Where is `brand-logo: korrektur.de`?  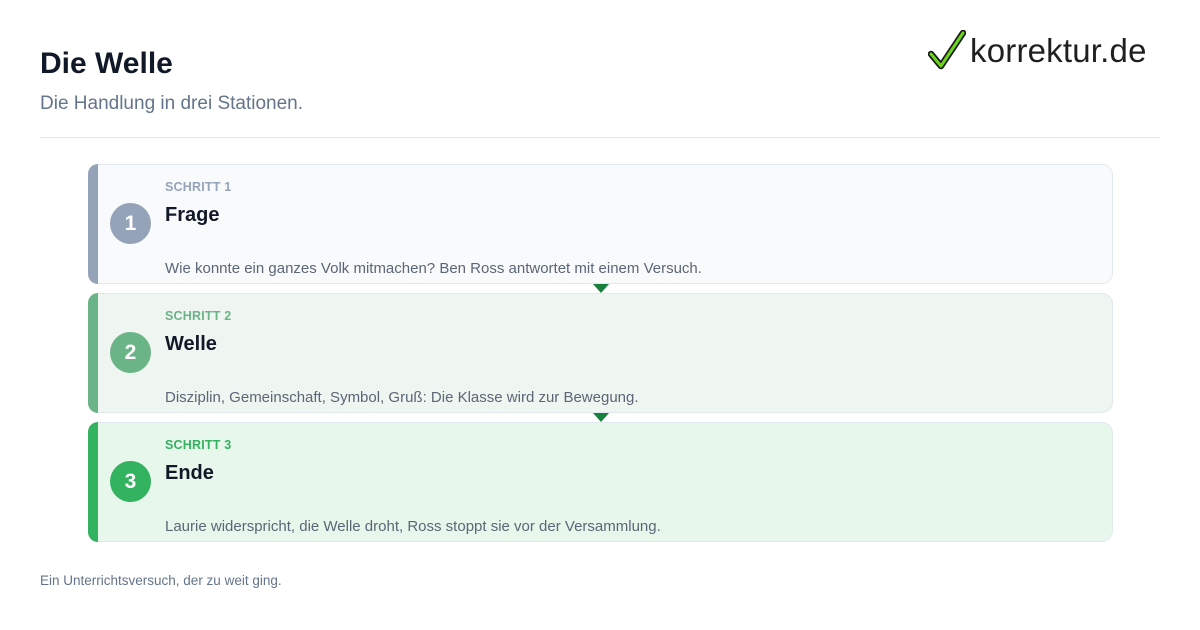
brand-logo: korrektur.de is located at coordinates (1037, 51).